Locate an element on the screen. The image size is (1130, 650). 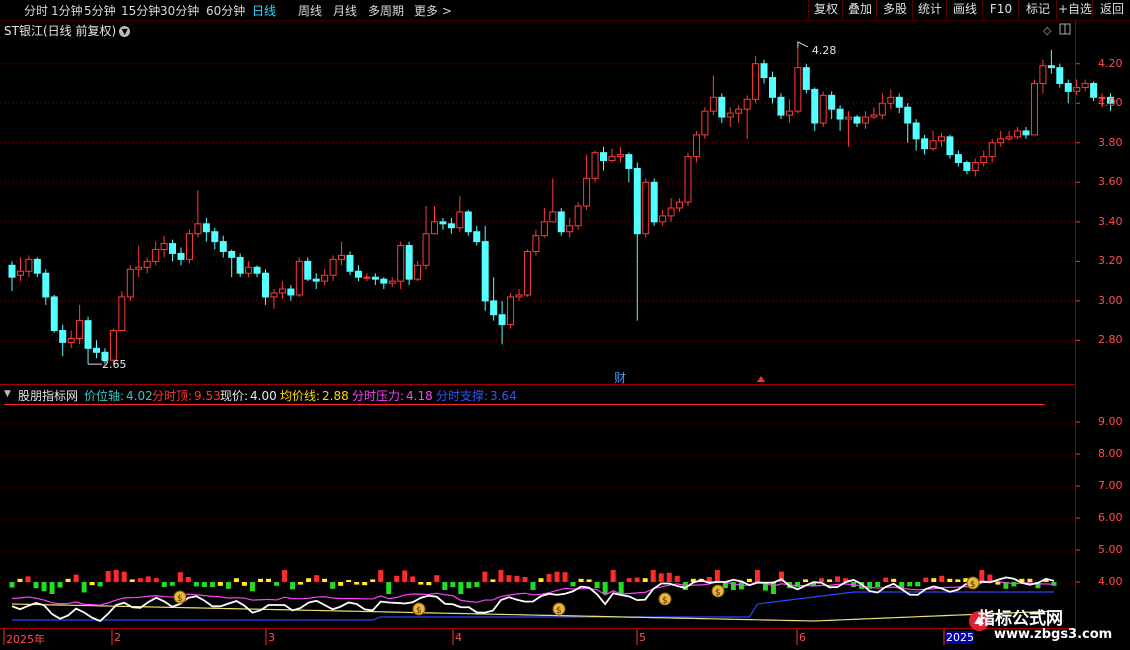
price-tick-label: 3.00 is located at coordinates (1110, 300).